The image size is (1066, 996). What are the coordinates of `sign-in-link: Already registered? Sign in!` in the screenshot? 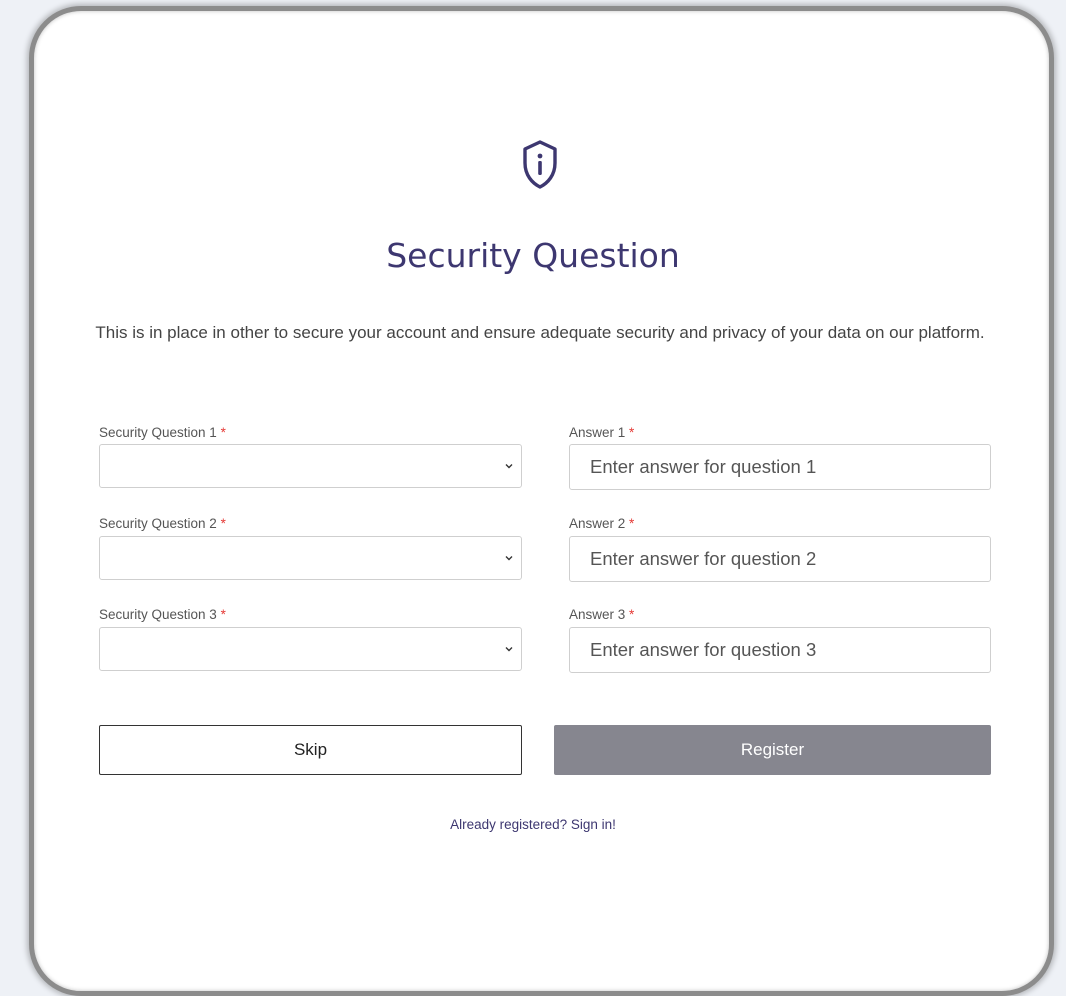 It's located at (533, 824).